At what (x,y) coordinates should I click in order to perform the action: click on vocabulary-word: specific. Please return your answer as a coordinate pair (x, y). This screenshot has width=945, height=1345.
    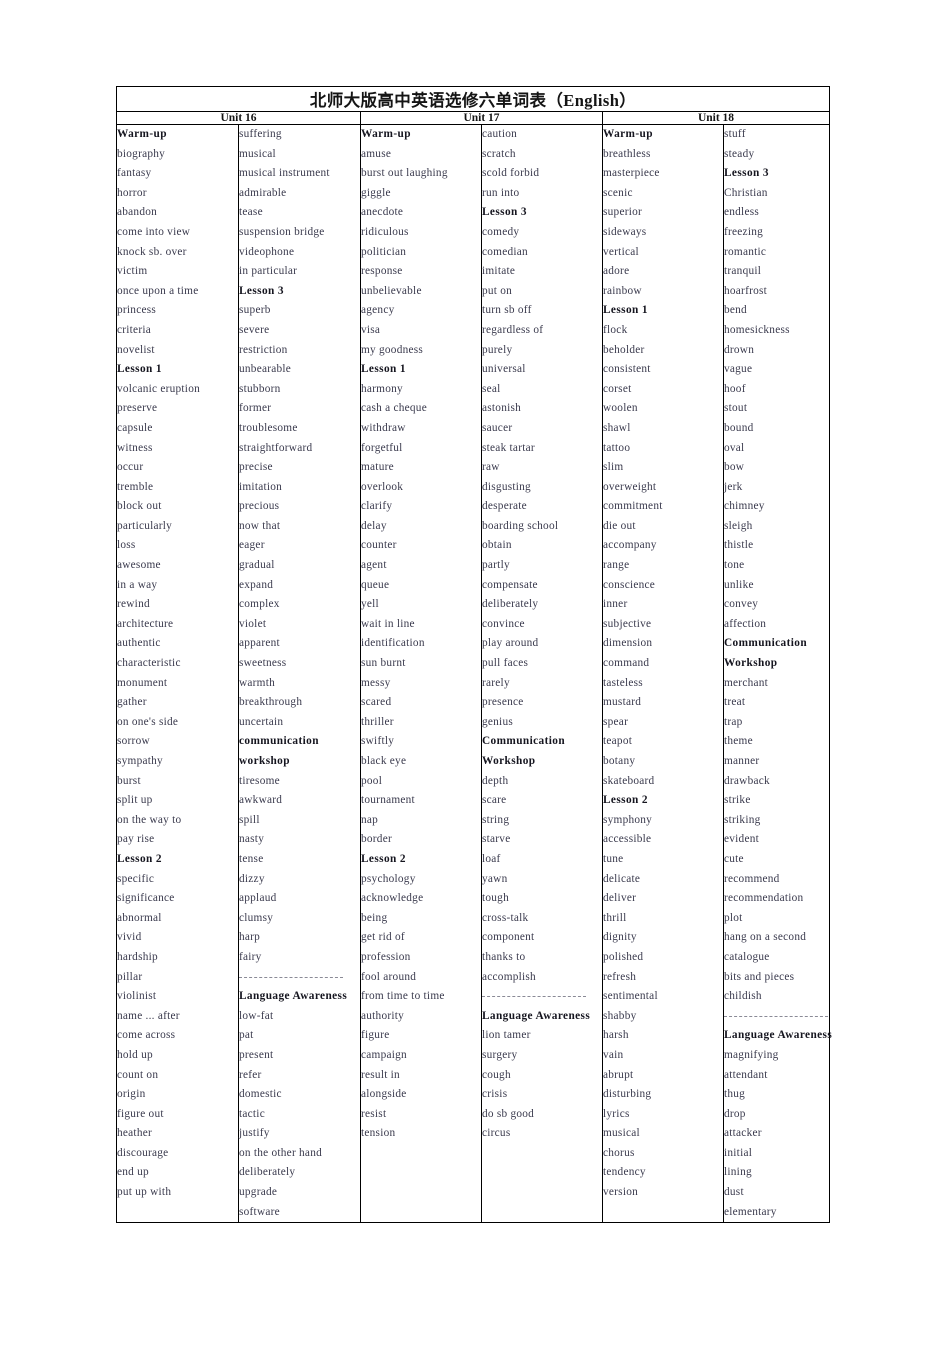
    Looking at the image, I should click on (136, 878).